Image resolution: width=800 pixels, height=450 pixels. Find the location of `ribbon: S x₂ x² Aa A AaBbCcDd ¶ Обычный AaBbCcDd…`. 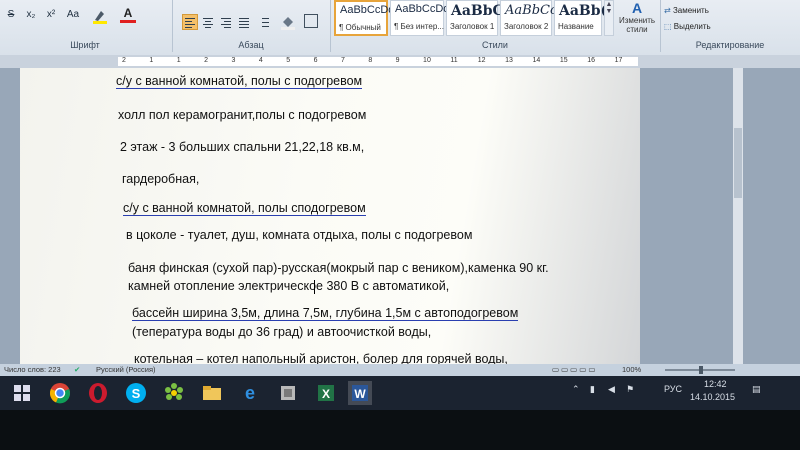

ribbon: S x₂ x² Aa A AaBbCcDd ¶ Обычный AaBbCcDd… is located at coordinates (400, 28).